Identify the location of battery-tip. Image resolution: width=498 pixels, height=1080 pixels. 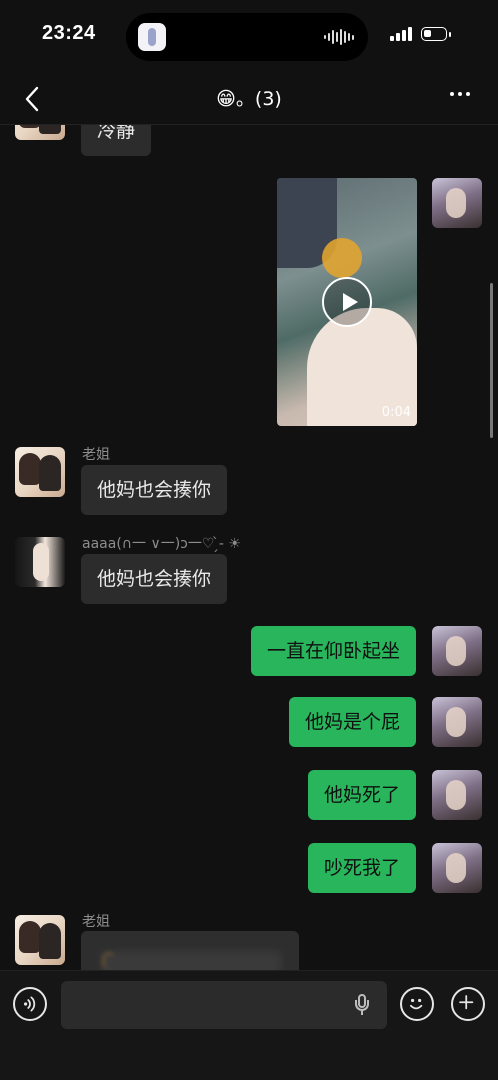
(450, 34).